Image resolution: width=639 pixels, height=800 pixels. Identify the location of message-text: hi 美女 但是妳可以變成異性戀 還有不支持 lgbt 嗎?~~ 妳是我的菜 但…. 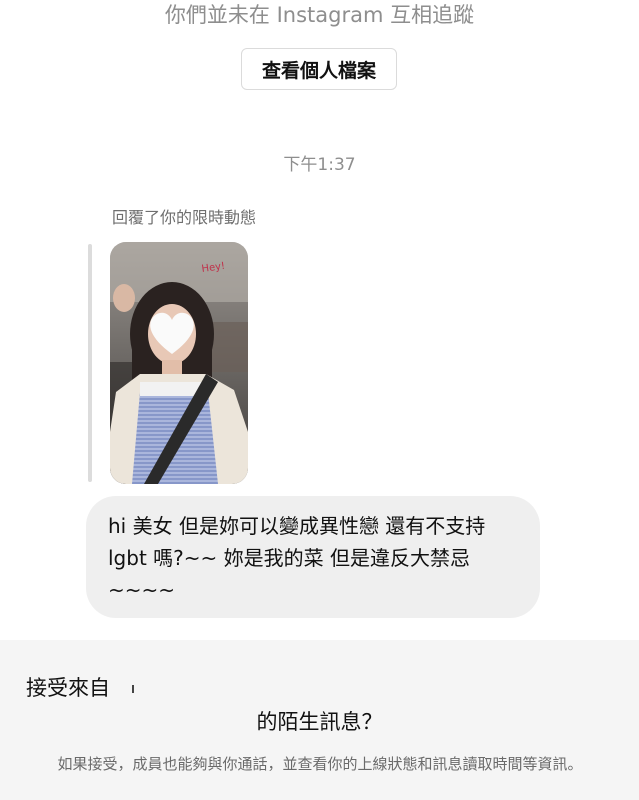
(297, 558).